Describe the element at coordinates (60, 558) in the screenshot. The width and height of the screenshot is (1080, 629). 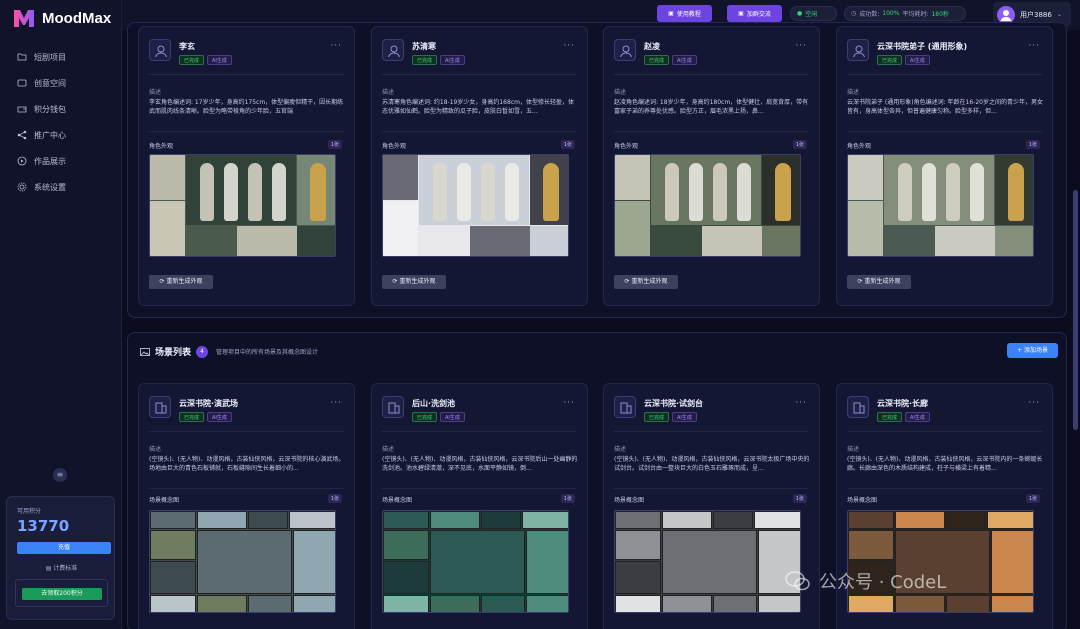
I see `credits-panel: 可用积分 13770 充值 ▤ 计费标准 去领取200积分` at that location.